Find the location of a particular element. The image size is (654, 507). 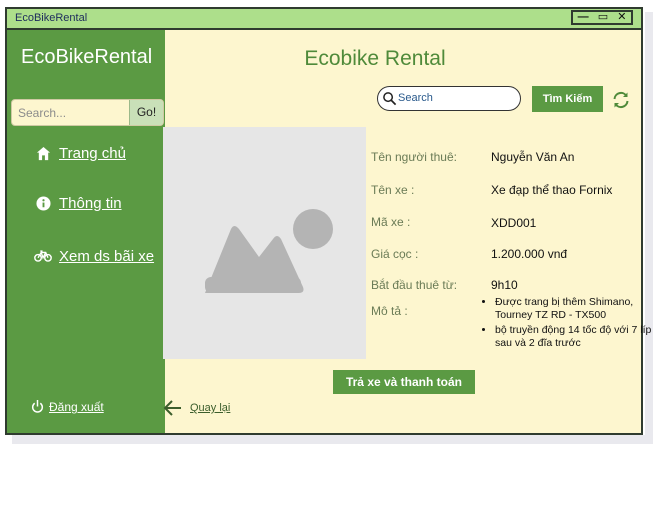

renter-name-label: Tên người thuê: is located at coordinates (414, 157).